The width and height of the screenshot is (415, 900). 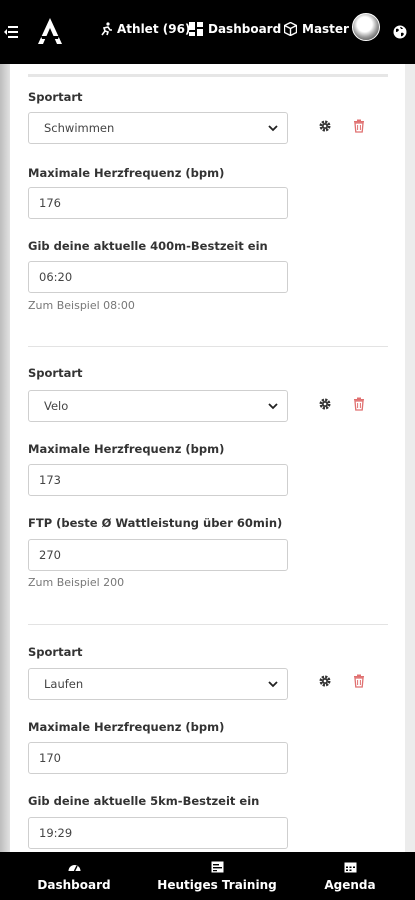 What do you see at coordinates (245, 29) in the screenshot?
I see `dashboard-menu-label: Dashboard` at bounding box center [245, 29].